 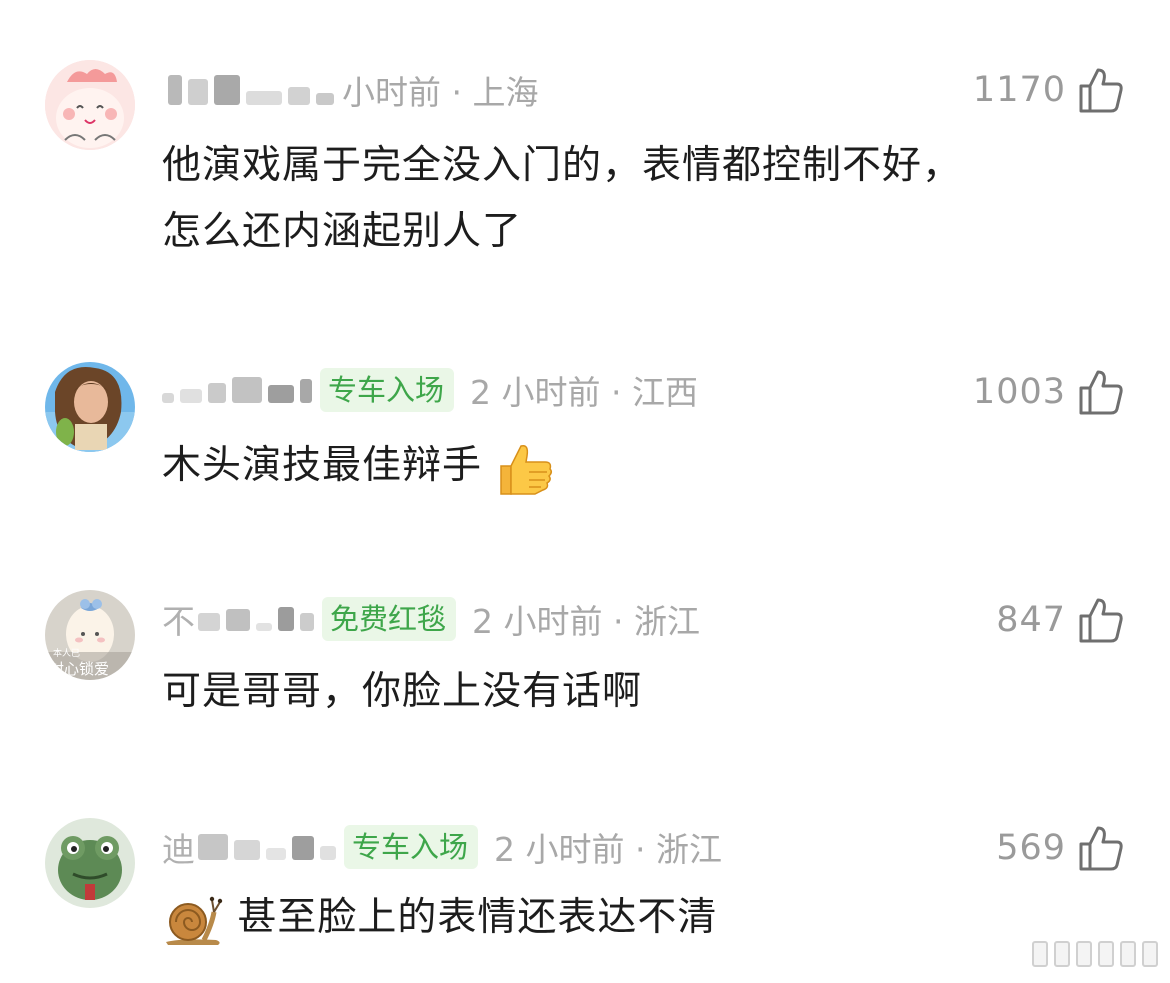 I want to click on avatar-caption: 封心锁爱, so click(x=79, y=669).